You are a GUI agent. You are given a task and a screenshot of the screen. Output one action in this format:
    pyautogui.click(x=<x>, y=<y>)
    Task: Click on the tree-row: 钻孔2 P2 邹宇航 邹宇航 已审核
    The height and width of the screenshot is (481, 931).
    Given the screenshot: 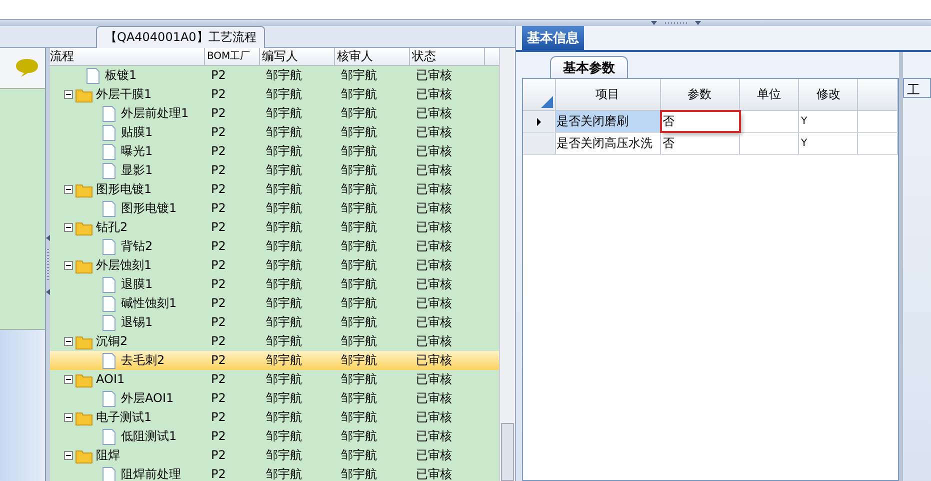 What is the action you would take?
    pyautogui.click(x=274, y=227)
    